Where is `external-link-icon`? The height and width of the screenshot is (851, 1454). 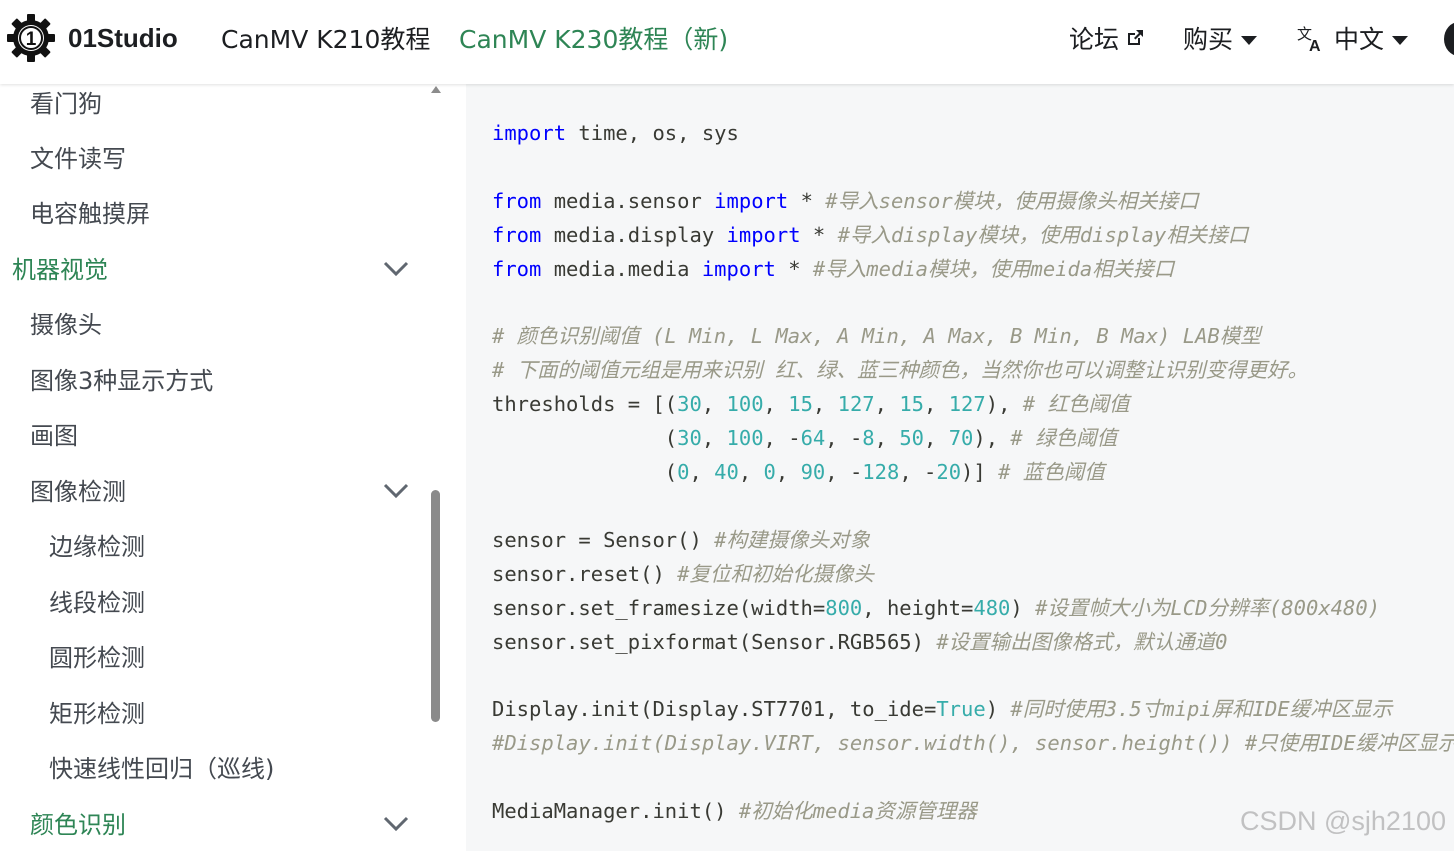
external-link-icon is located at coordinates (1136, 37).